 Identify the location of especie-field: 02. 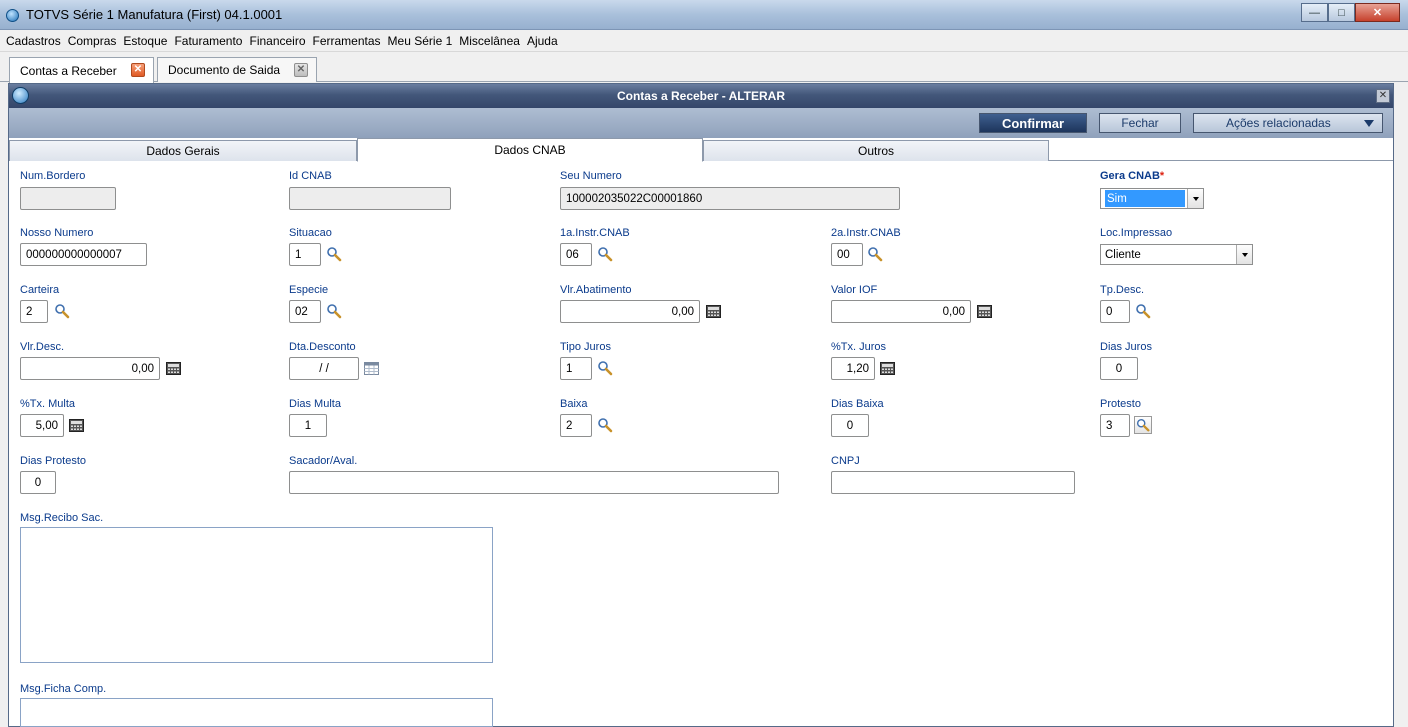
(305, 311).